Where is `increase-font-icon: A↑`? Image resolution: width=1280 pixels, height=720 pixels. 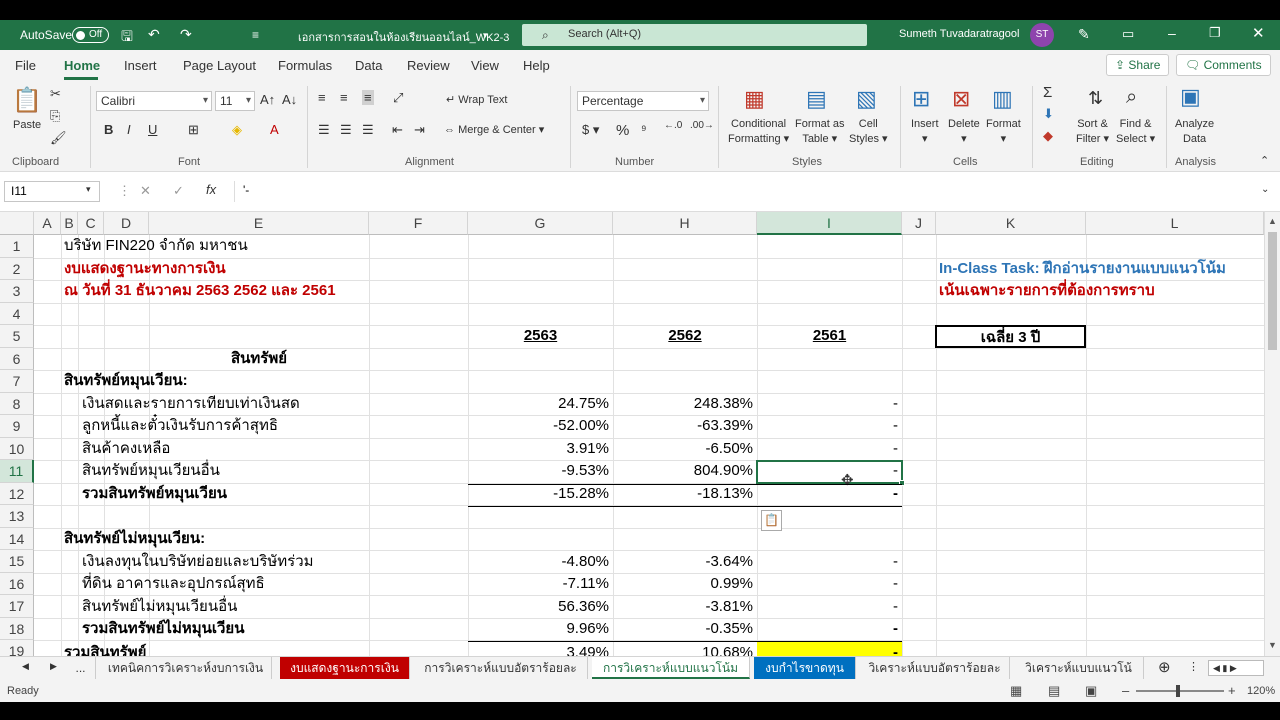 increase-font-icon: A↑ is located at coordinates (267, 99).